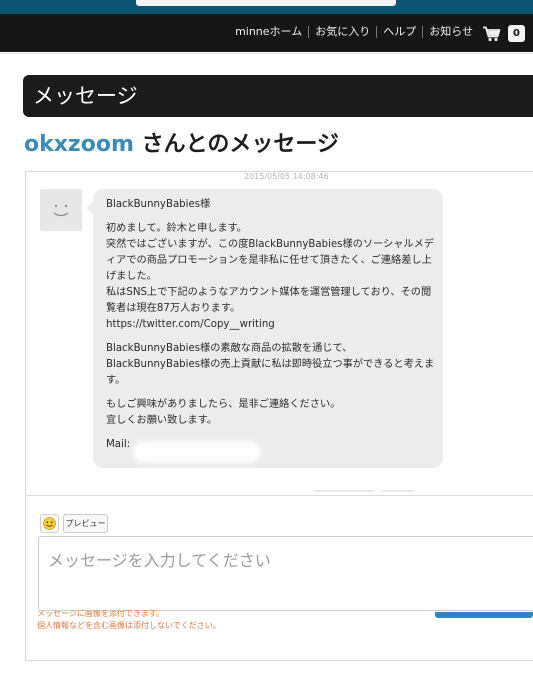 Image resolution: width=533 pixels, height=680 pixels. What do you see at coordinates (49, 523) in the screenshot?
I see `emoji-icon` at bounding box center [49, 523].